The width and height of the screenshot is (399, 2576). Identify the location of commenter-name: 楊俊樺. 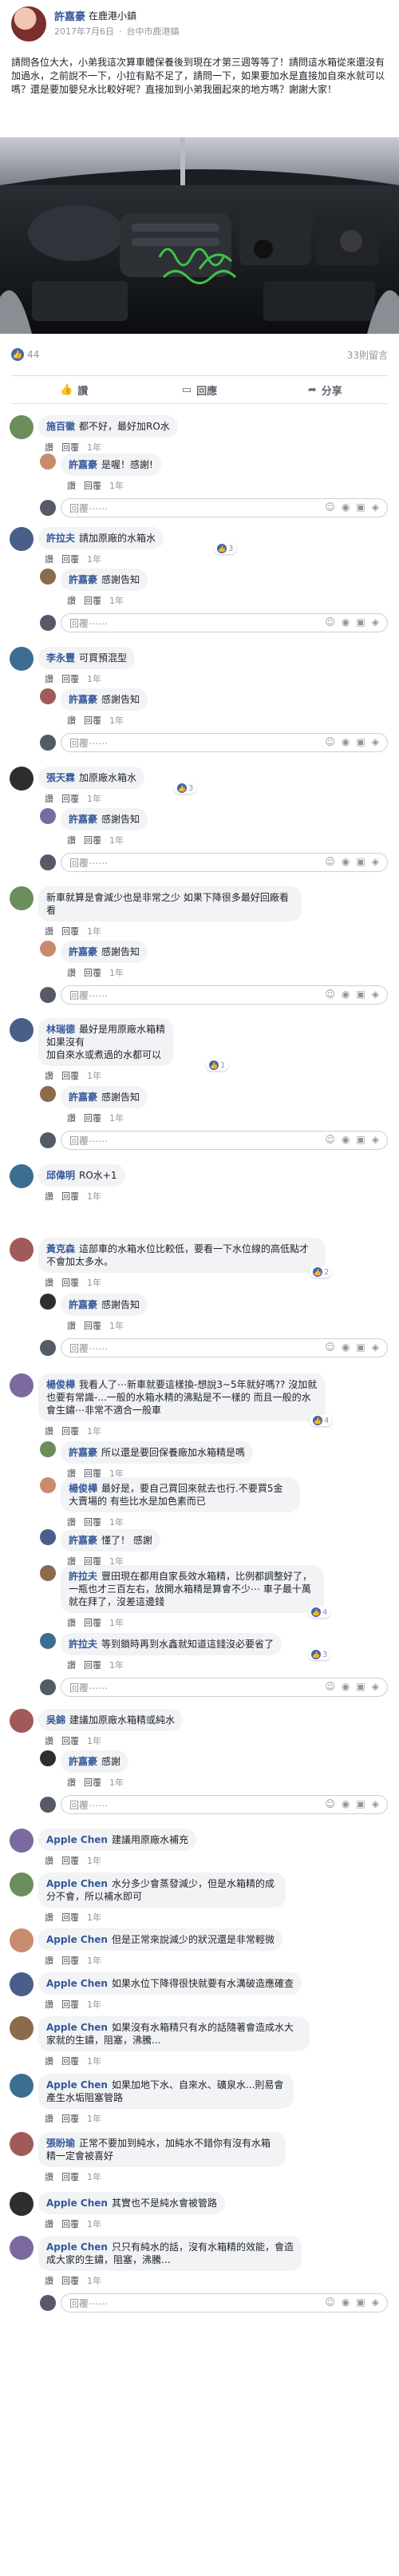
(83, 1488).